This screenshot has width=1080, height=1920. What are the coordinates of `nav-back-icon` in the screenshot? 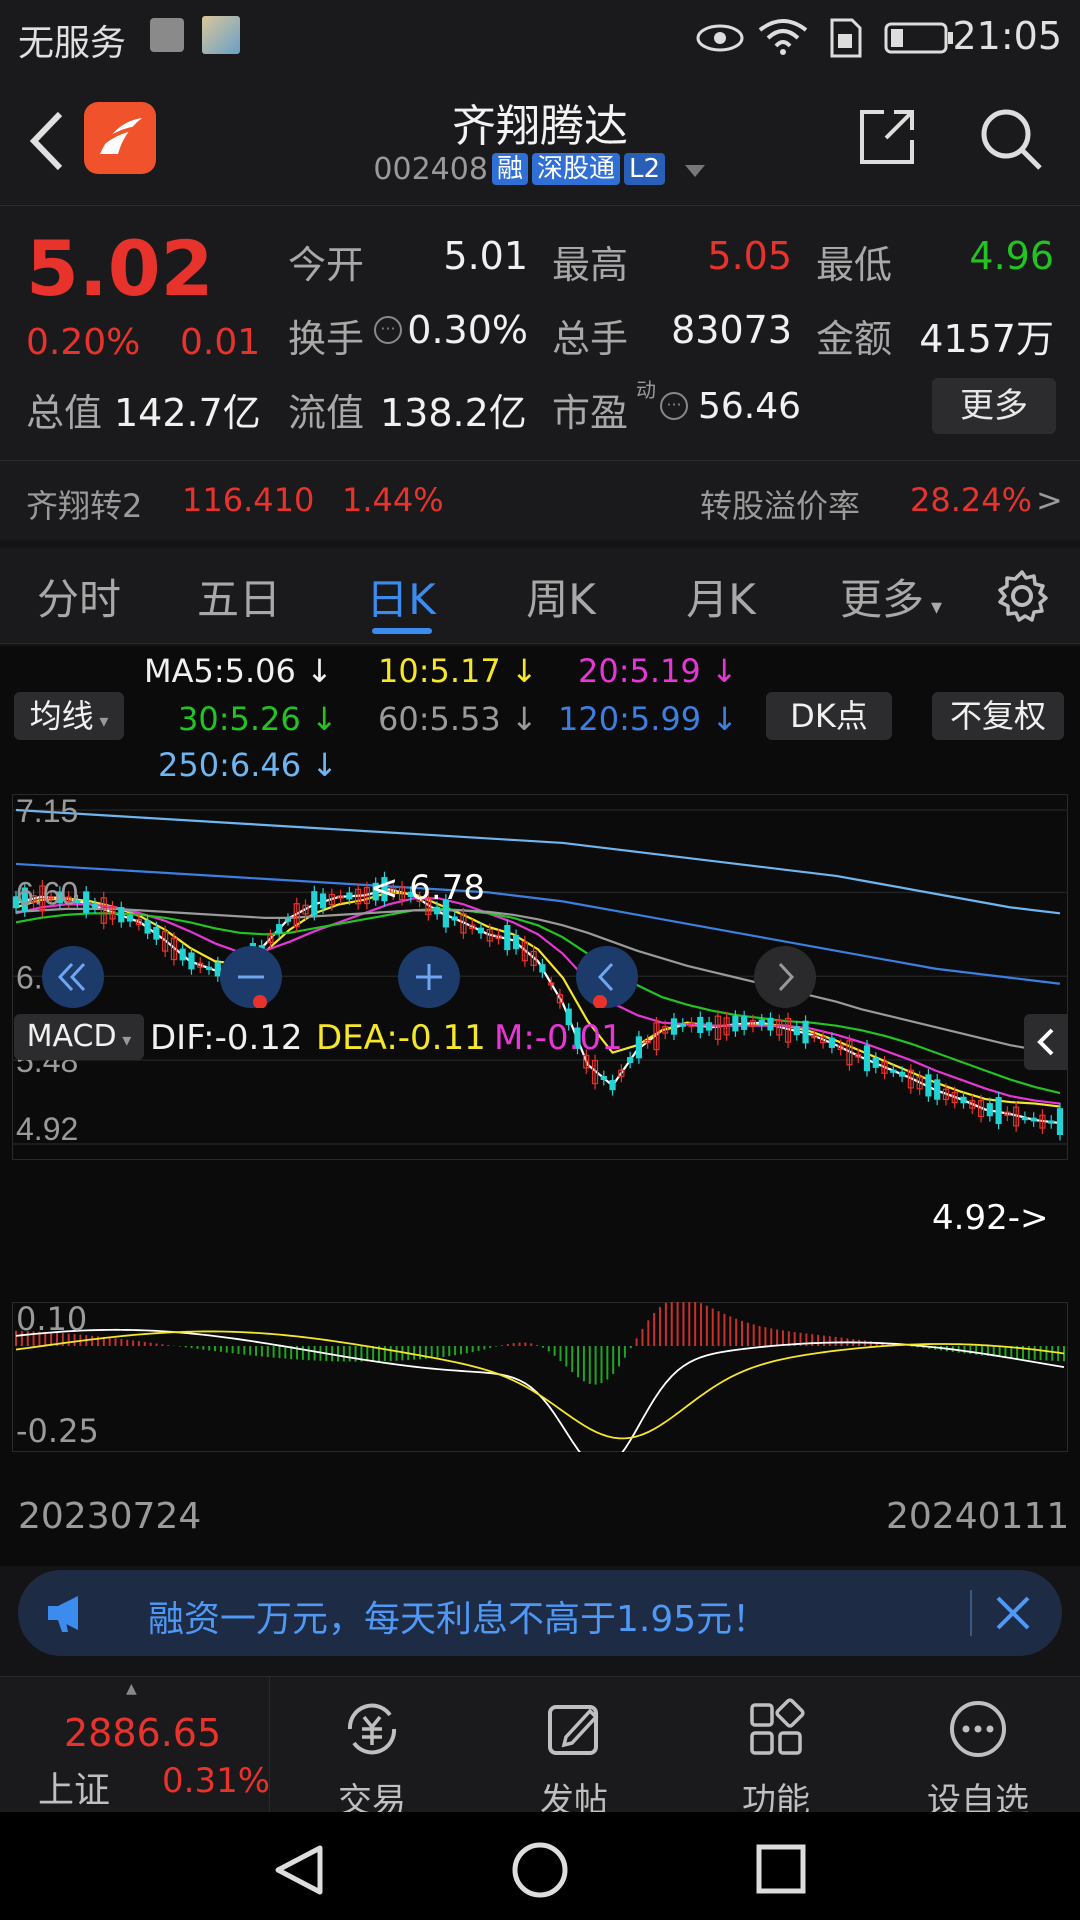 It's located at (300, 1870).